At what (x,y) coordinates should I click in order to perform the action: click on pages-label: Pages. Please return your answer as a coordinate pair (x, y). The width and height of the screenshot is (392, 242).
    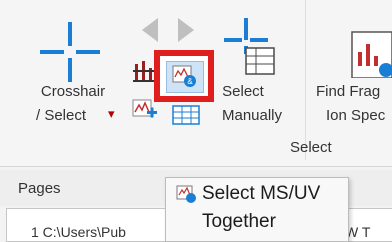
    Looking at the image, I should click on (39, 188).